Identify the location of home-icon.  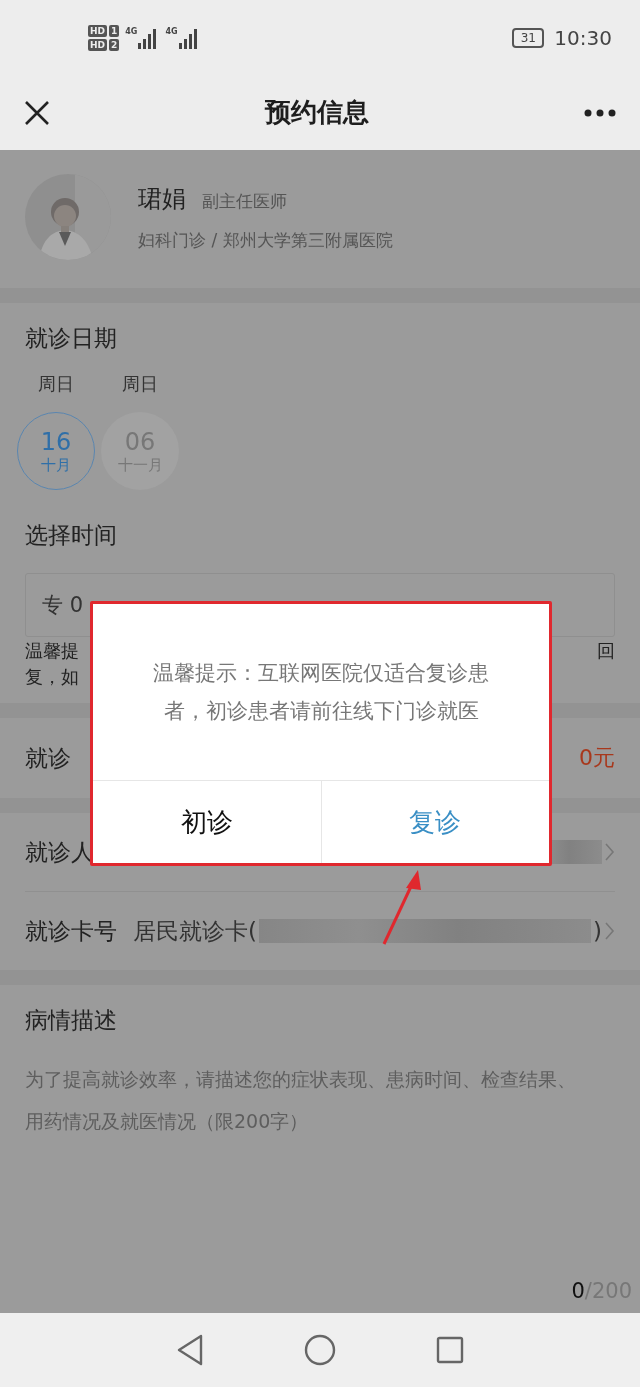
(320, 1350).